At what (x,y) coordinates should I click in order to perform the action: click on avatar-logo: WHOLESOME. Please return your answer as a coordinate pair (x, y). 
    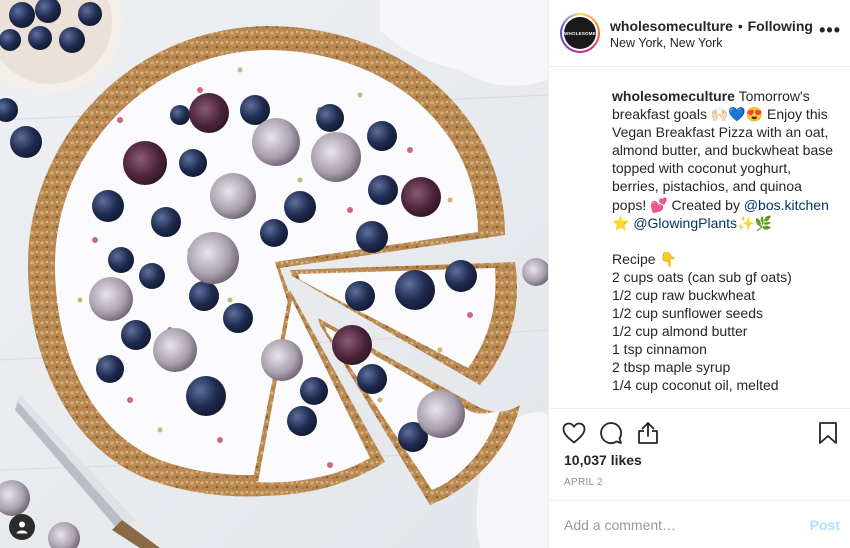
    Looking at the image, I should click on (580, 33).